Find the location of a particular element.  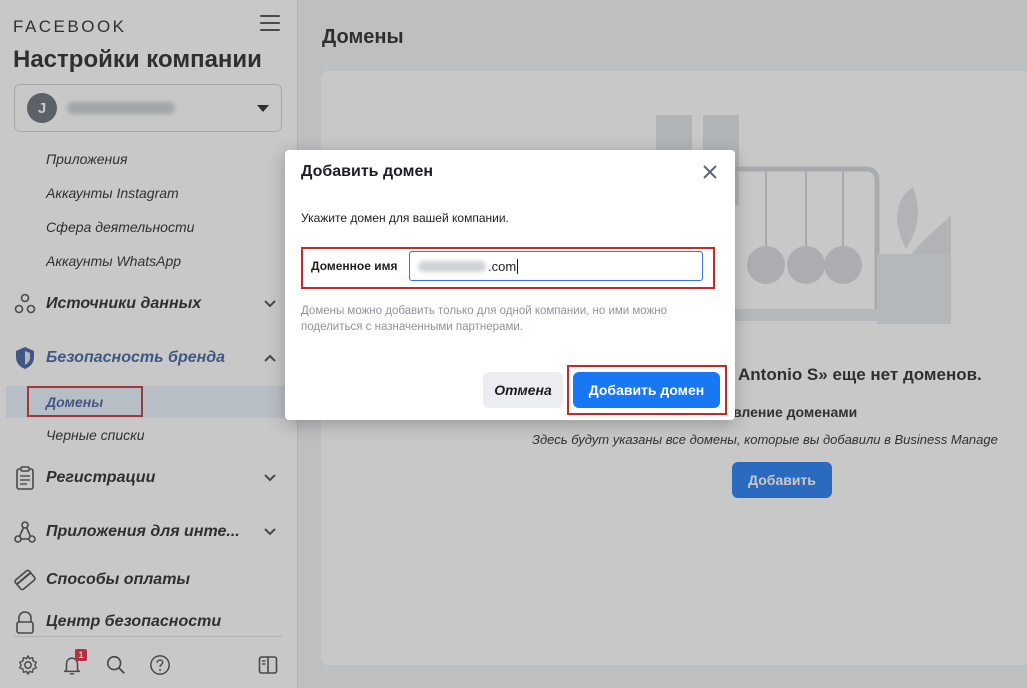

dialog-prompt: Укажите домен для вашей компании. is located at coordinates (405, 218).